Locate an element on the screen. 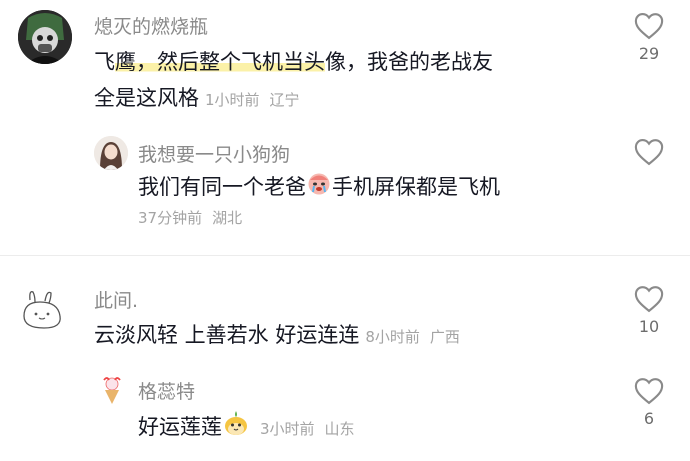 This screenshot has height=461, width=690. reply-location: 山东 is located at coordinates (339, 429).